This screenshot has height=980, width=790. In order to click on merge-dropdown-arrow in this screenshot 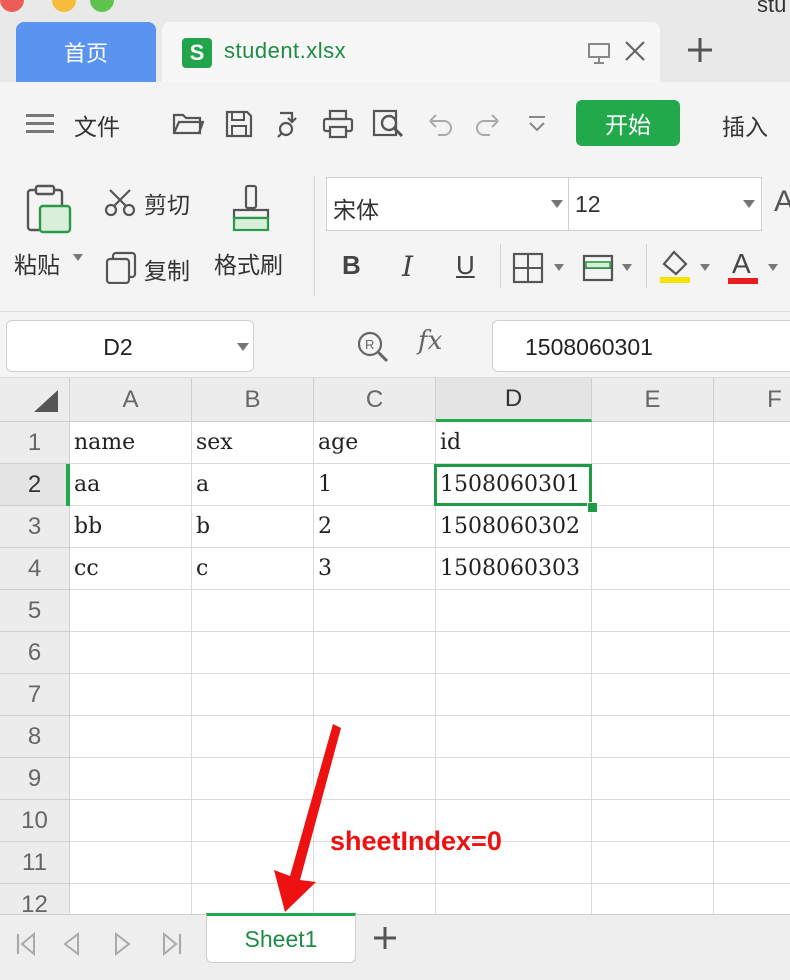, I will do `click(627, 267)`.